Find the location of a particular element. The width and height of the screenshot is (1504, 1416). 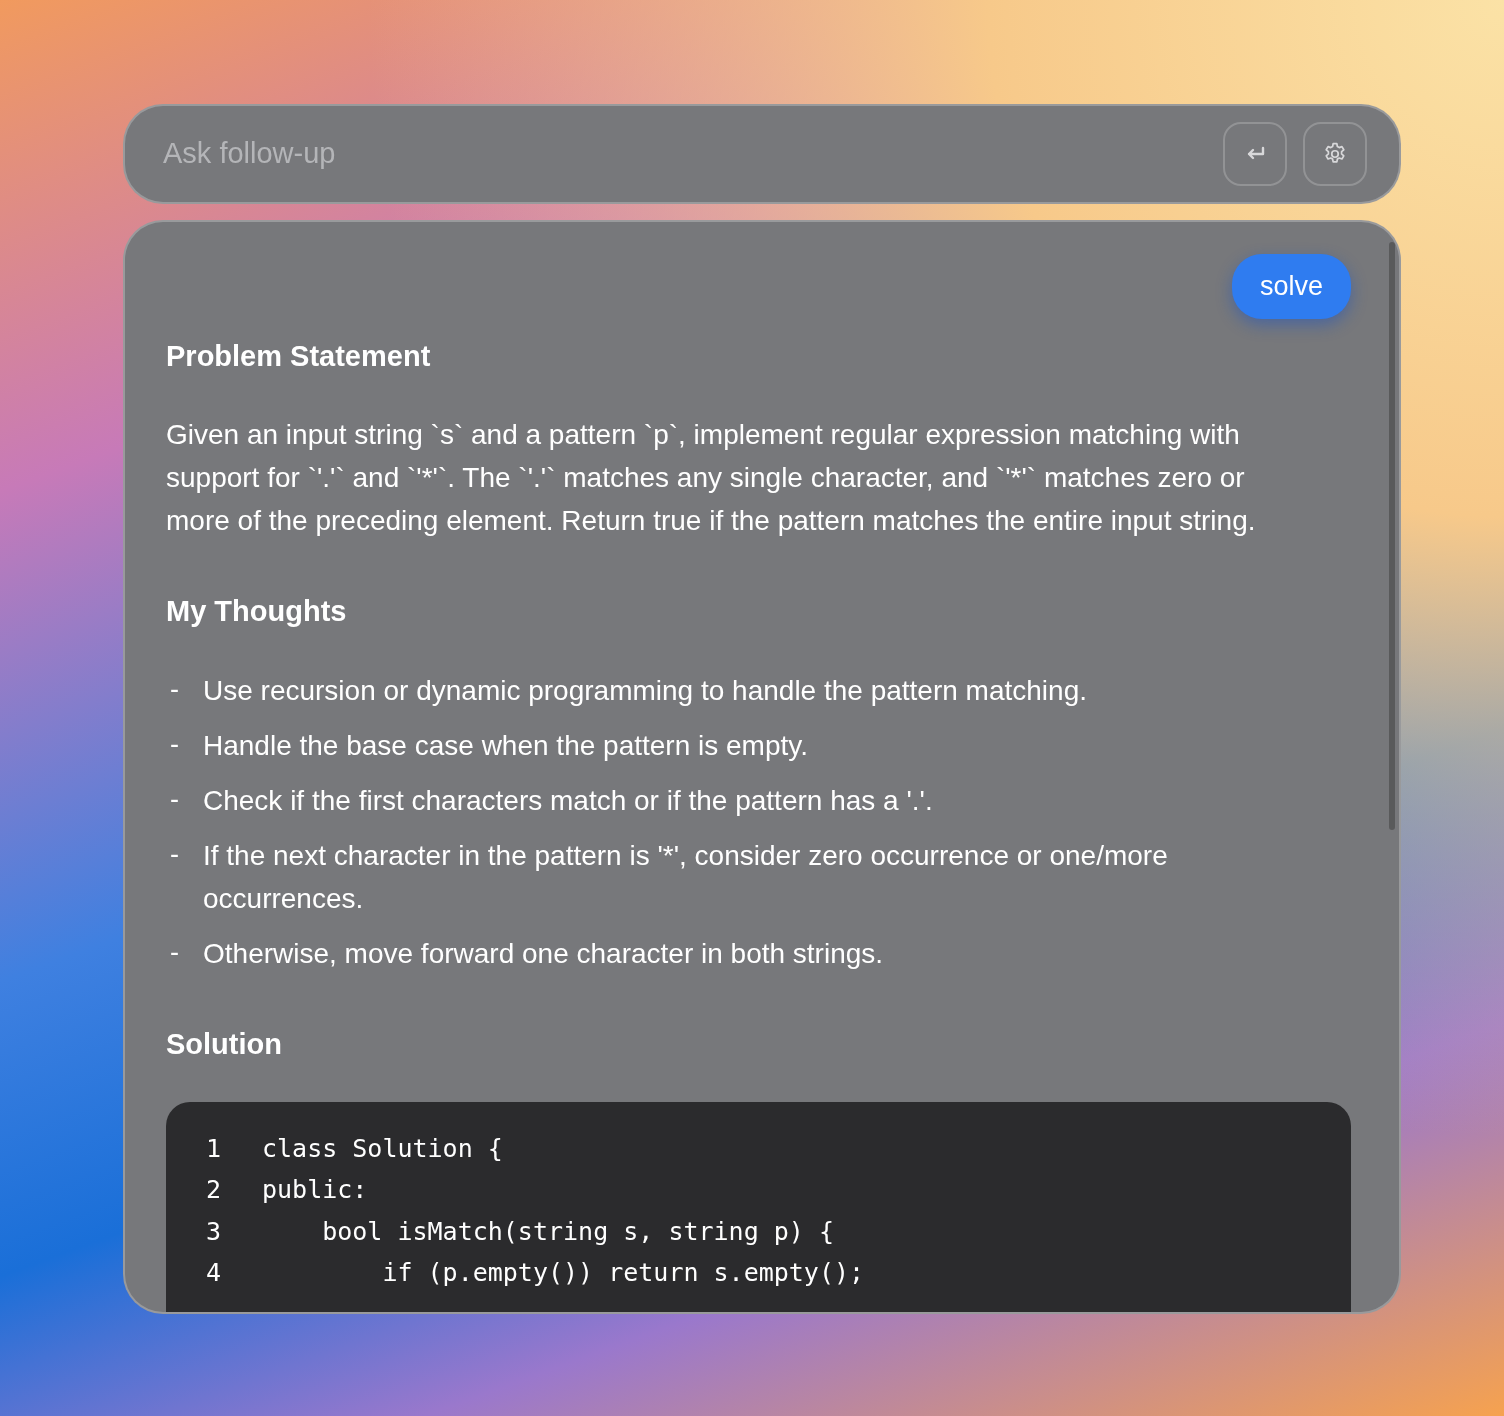

follow-up-field: Ask follow-up is located at coordinates (684, 154).